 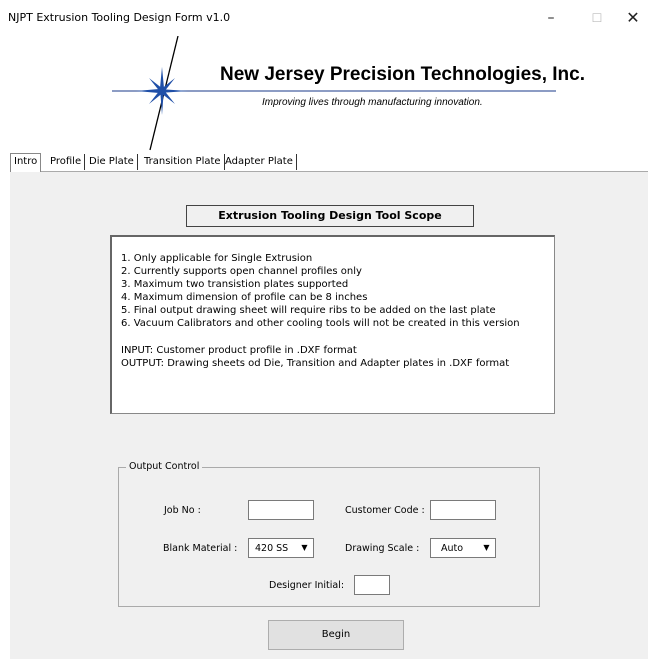 I want to click on begin-button: Begin, so click(x=336, y=635).